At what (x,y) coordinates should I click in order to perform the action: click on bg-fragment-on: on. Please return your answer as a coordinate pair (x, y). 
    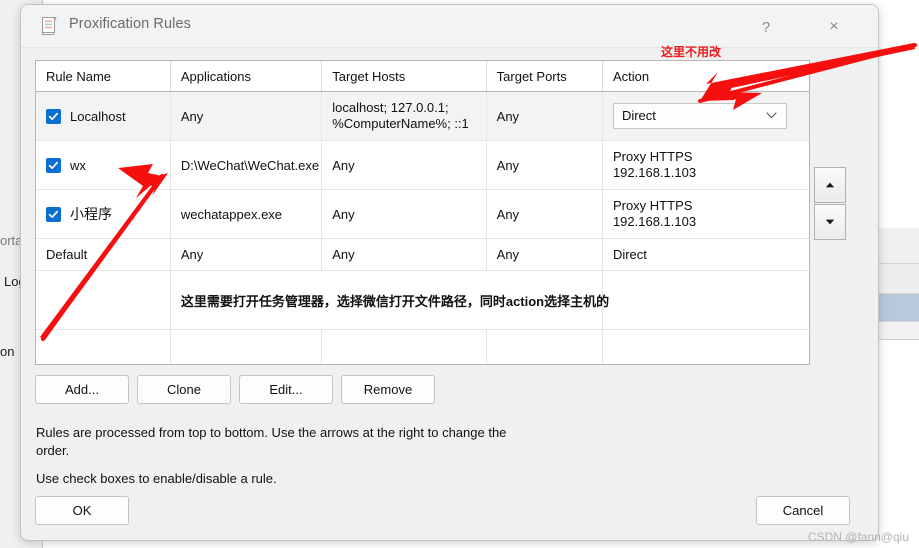
    Looking at the image, I should click on (7, 351).